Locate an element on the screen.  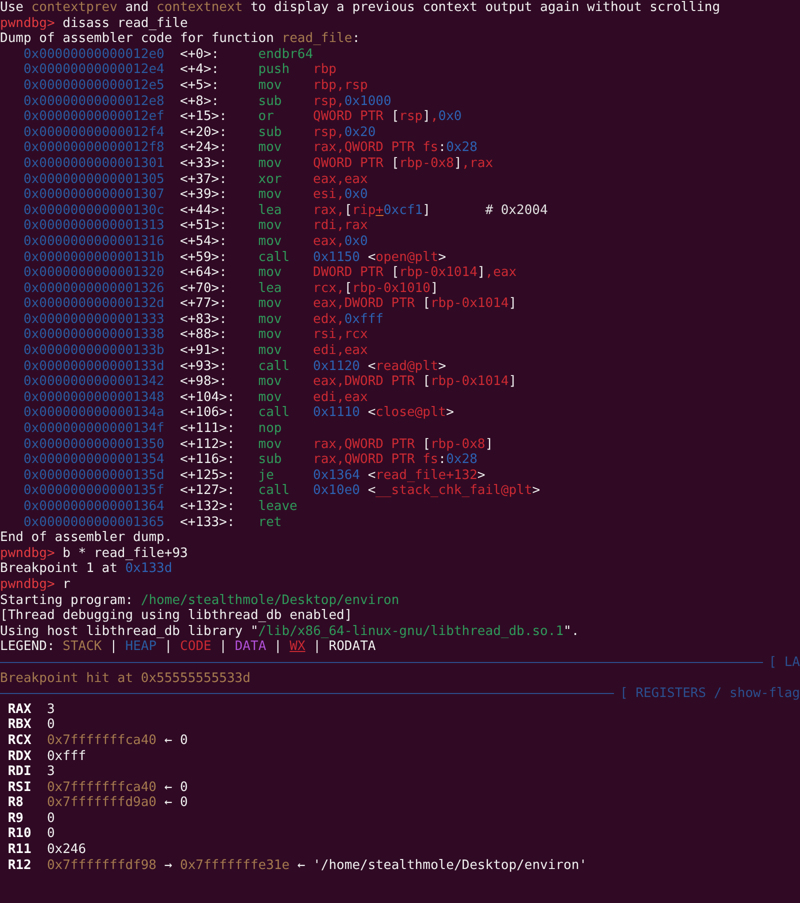
instruction-address: 0x00000000000012e8 is located at coordinates (93, 102).